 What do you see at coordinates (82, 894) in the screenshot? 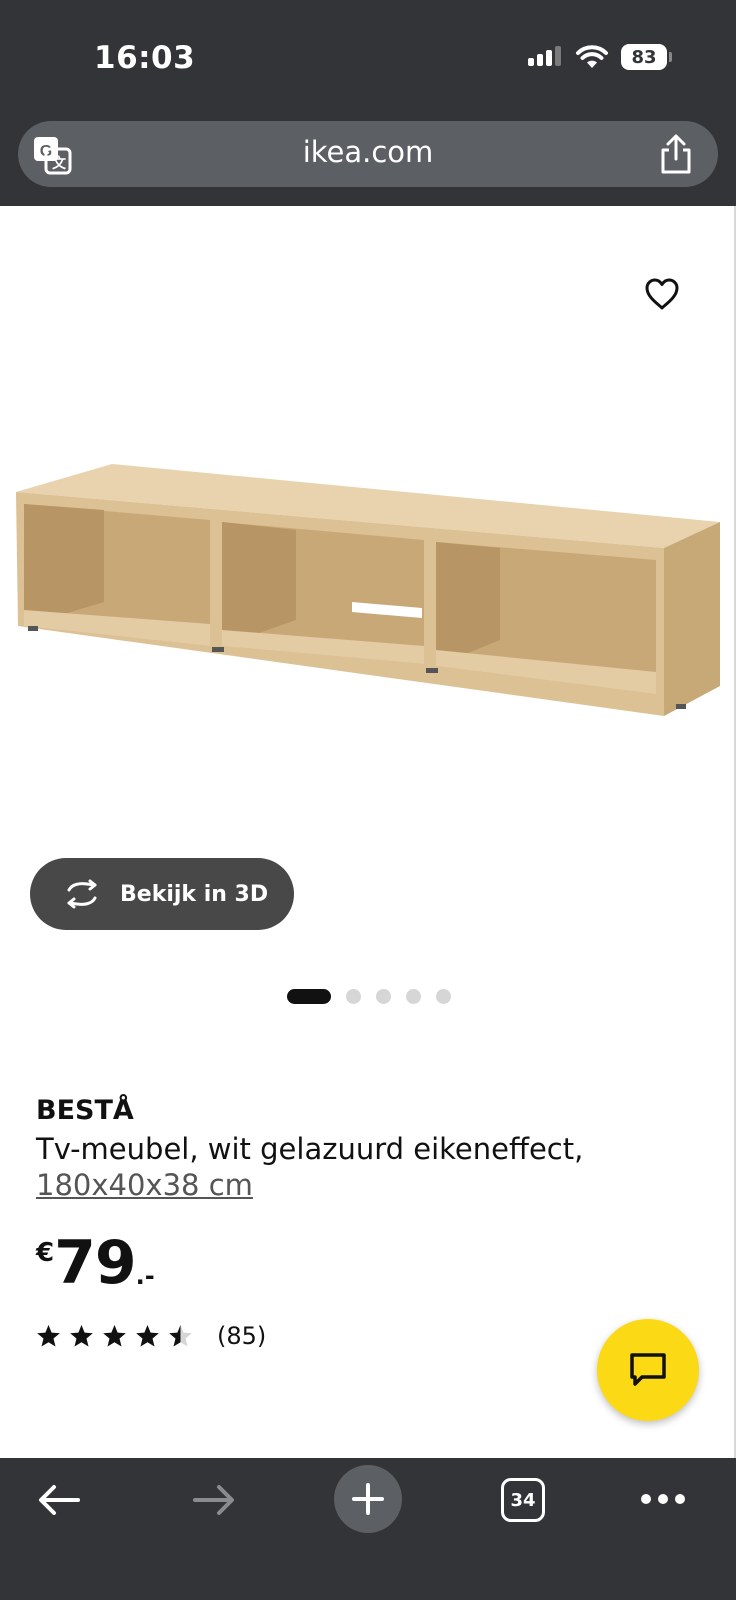
I see `rotate-3d-icon` at bounding box center [82, 894].